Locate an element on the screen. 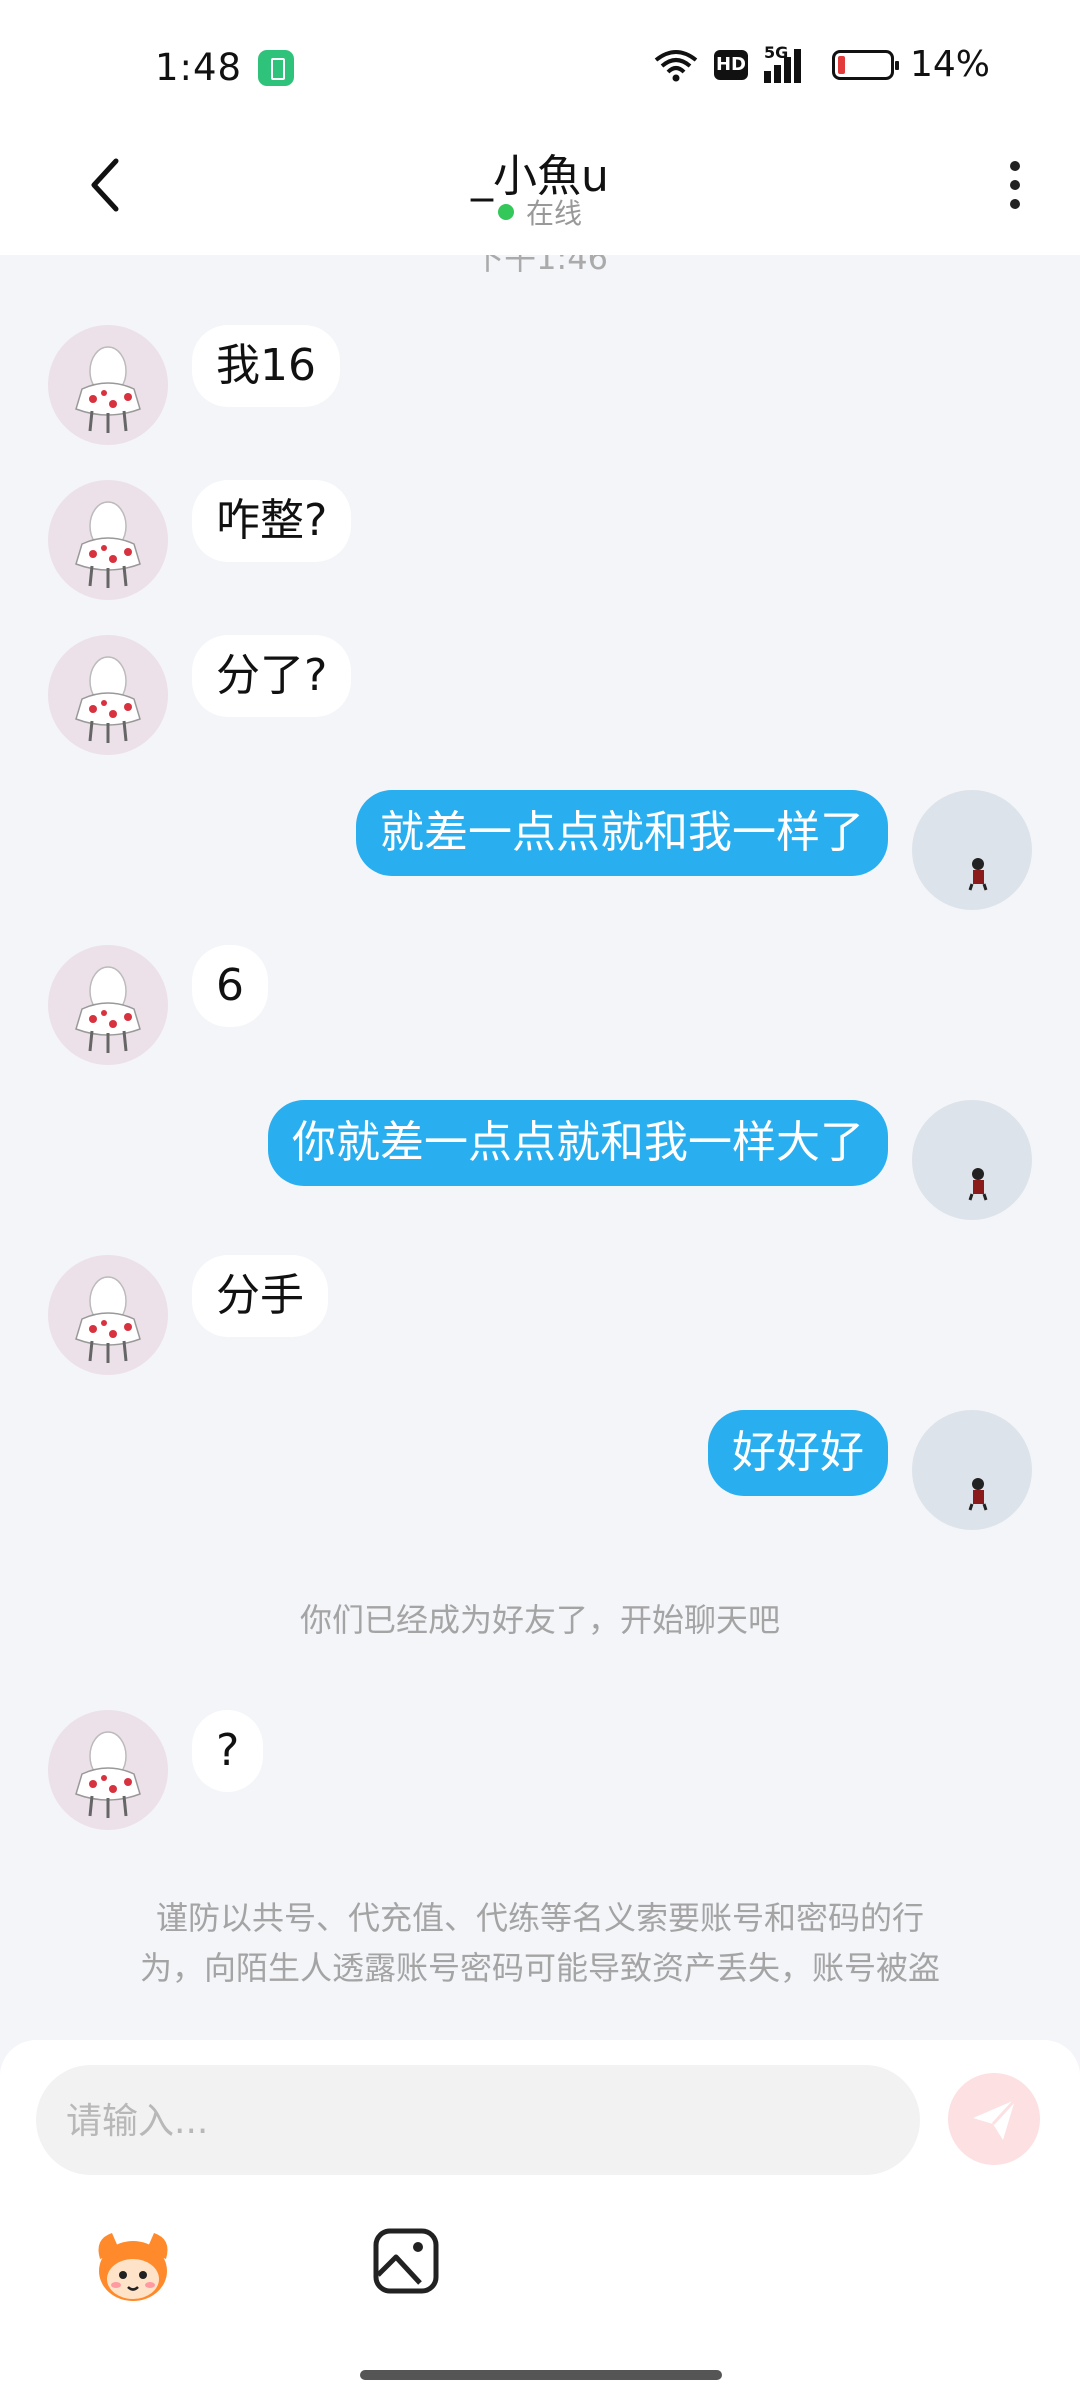  battery-fill is located at coordinates (841, 64).